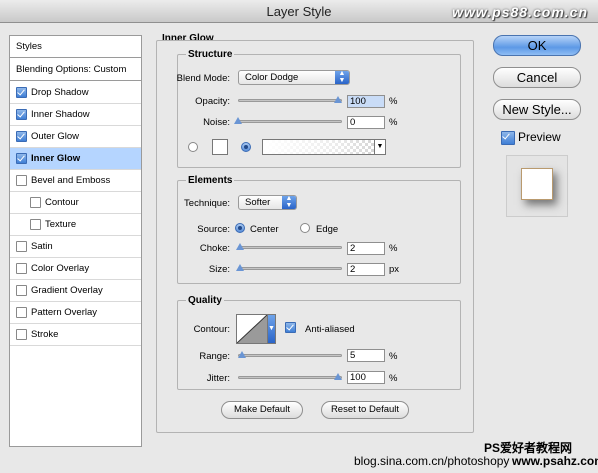  I want to click on preview-square, so click(537, 184).